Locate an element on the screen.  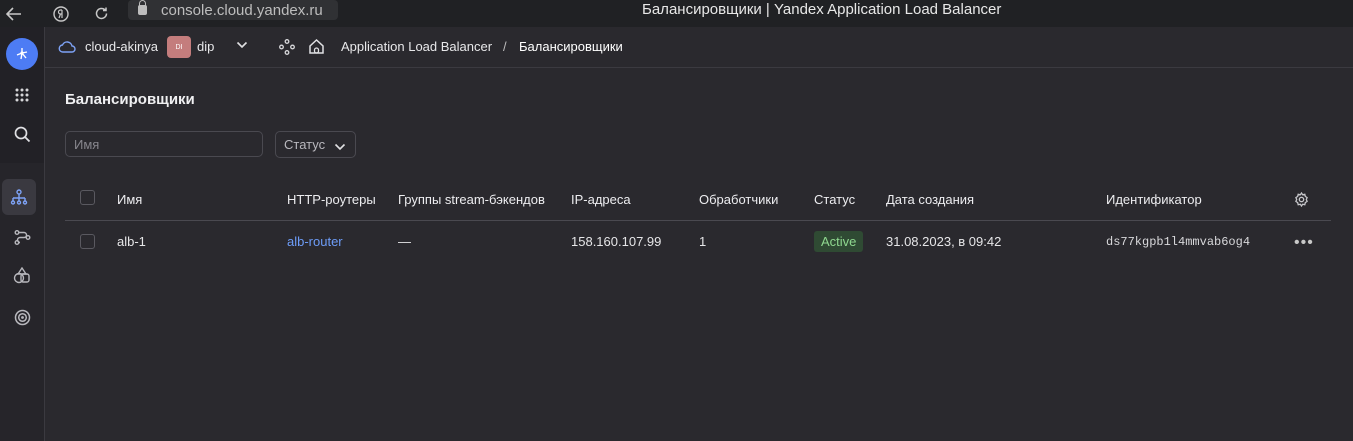
left-rail is located at coordinates (22, 234).